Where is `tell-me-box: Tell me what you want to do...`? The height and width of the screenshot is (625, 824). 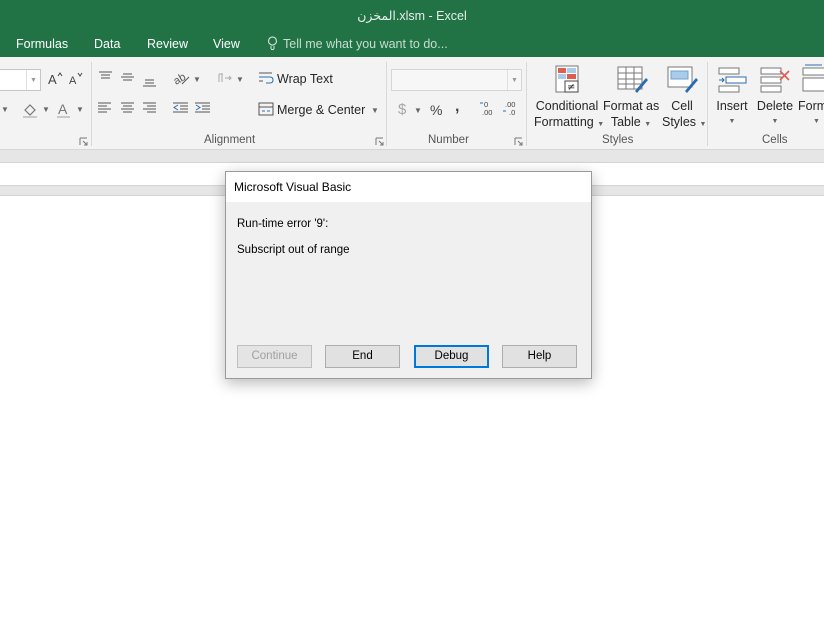
tell-me-box: Tell me what you want to do... is located at coordinates (357, 43).